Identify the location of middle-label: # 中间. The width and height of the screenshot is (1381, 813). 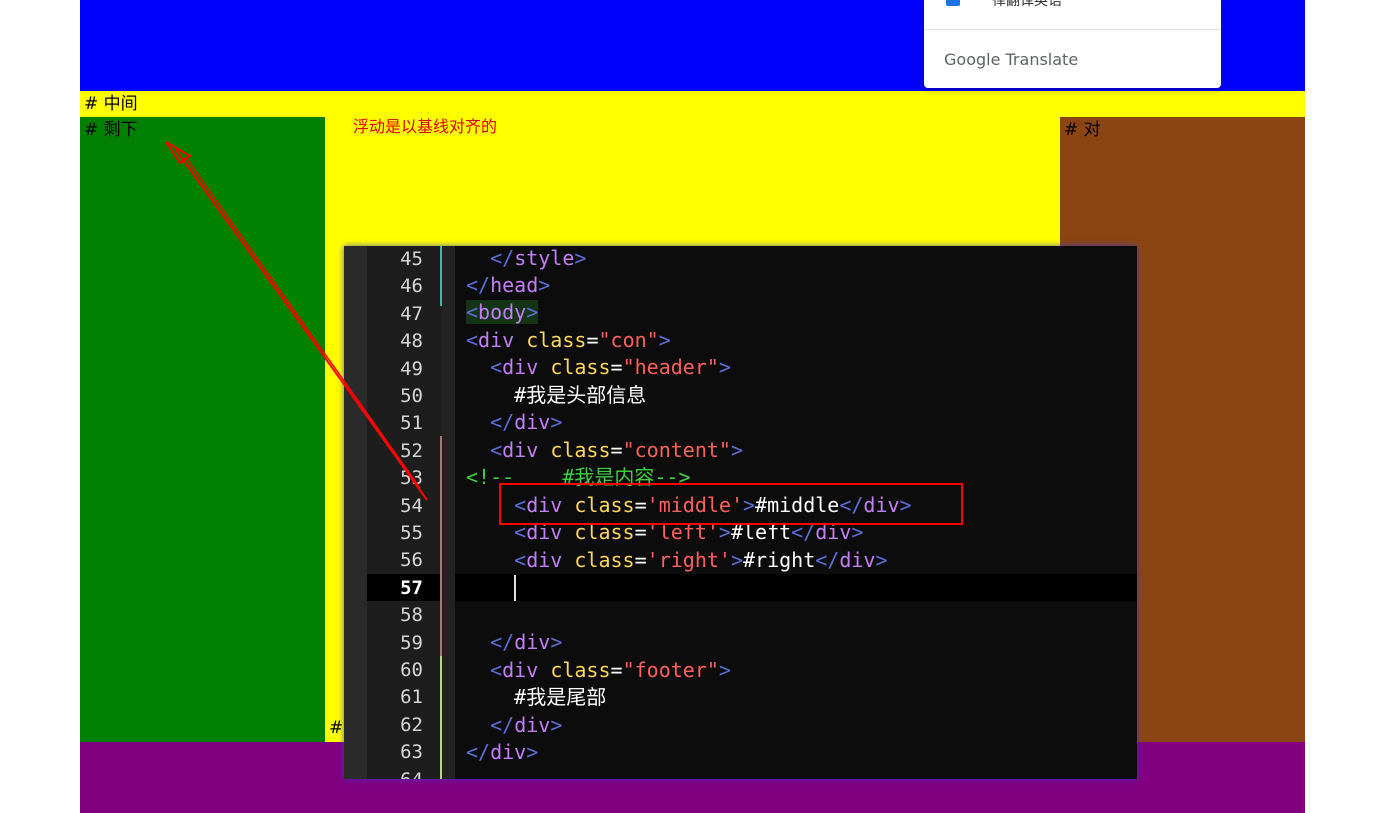
(111, 104).